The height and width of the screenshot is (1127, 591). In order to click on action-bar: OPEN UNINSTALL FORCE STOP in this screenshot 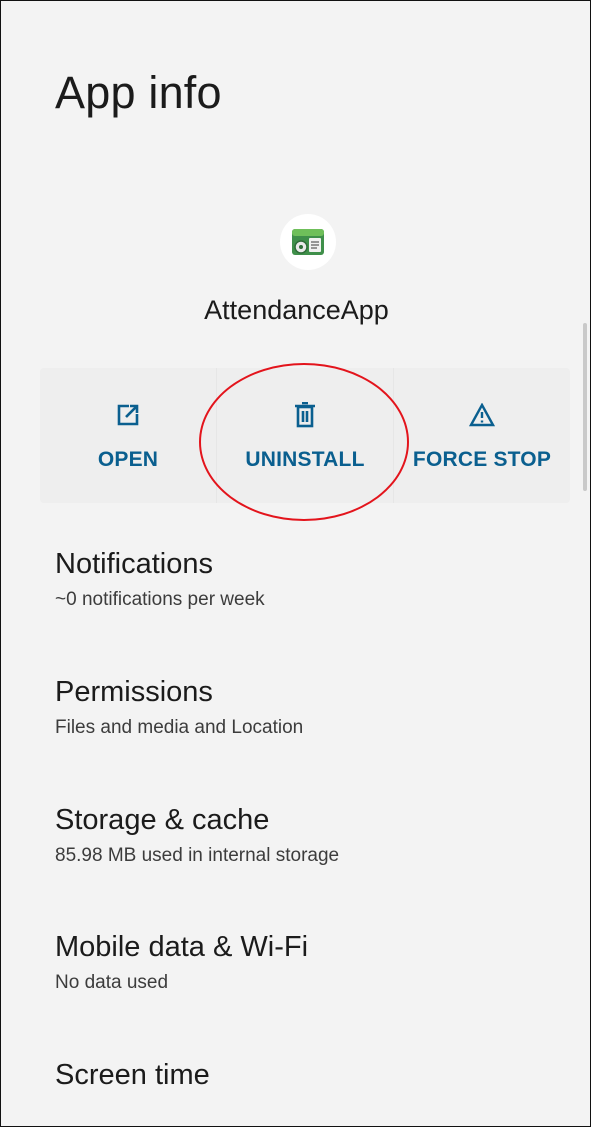, I will do `click(305, 435)`.